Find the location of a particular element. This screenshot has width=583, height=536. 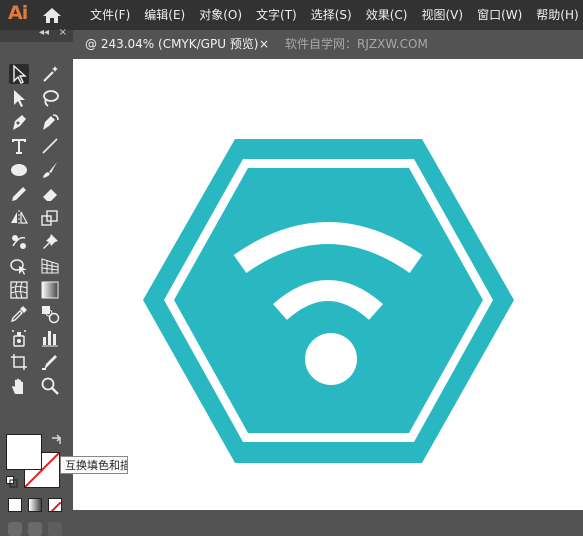

mesh-tool-icon is located at coordinates (19, 290).